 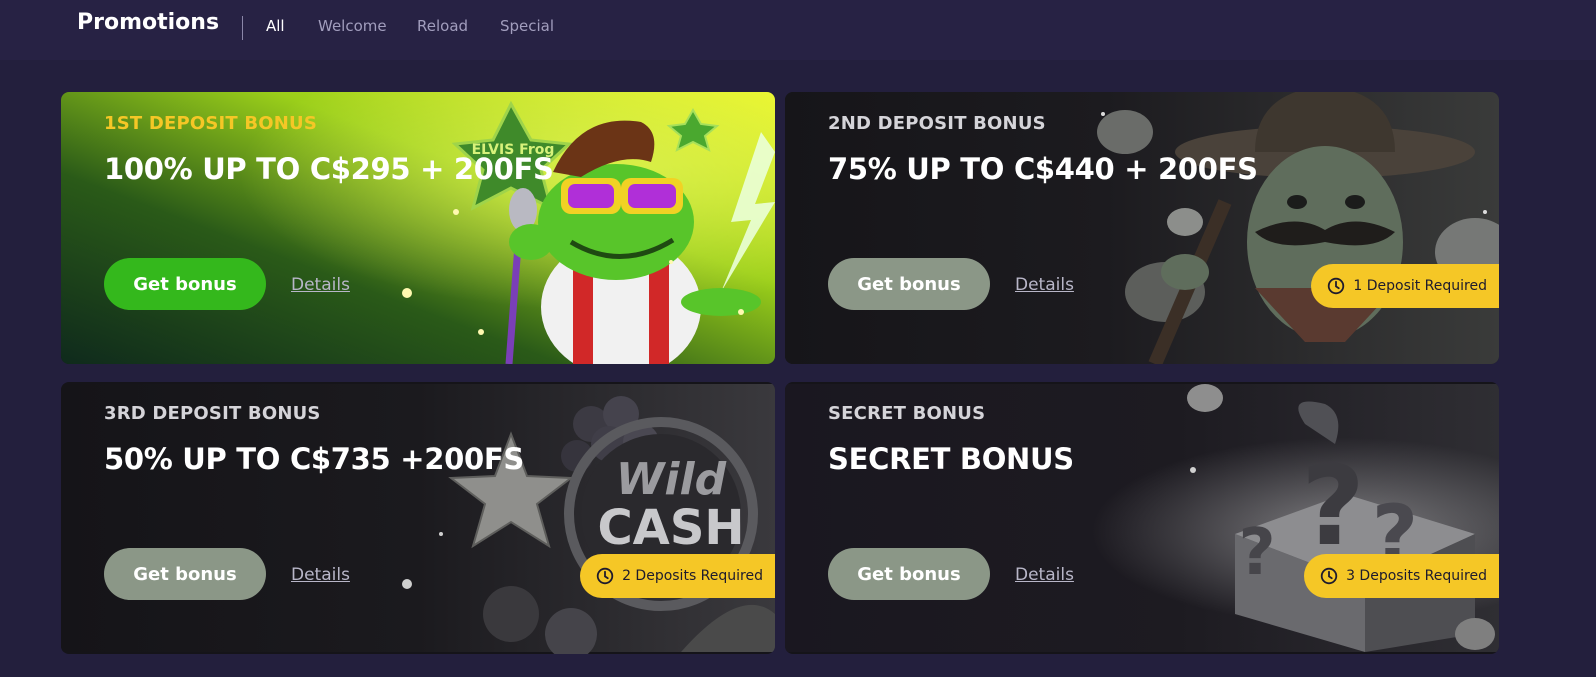 I want to click on badge-text: 2 Deposits Required, so click(x=692, y=576).